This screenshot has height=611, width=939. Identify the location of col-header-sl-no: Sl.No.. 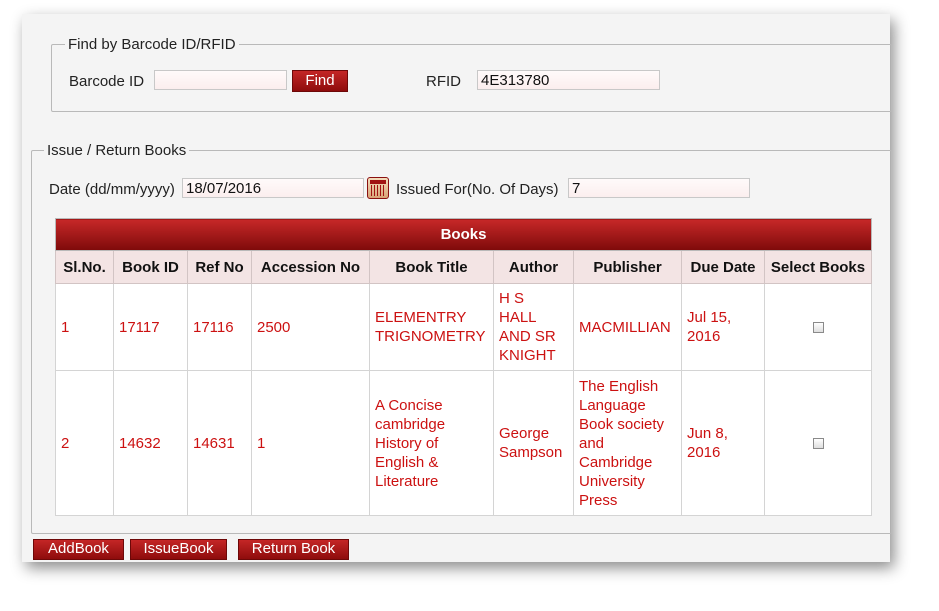
(84, 267).